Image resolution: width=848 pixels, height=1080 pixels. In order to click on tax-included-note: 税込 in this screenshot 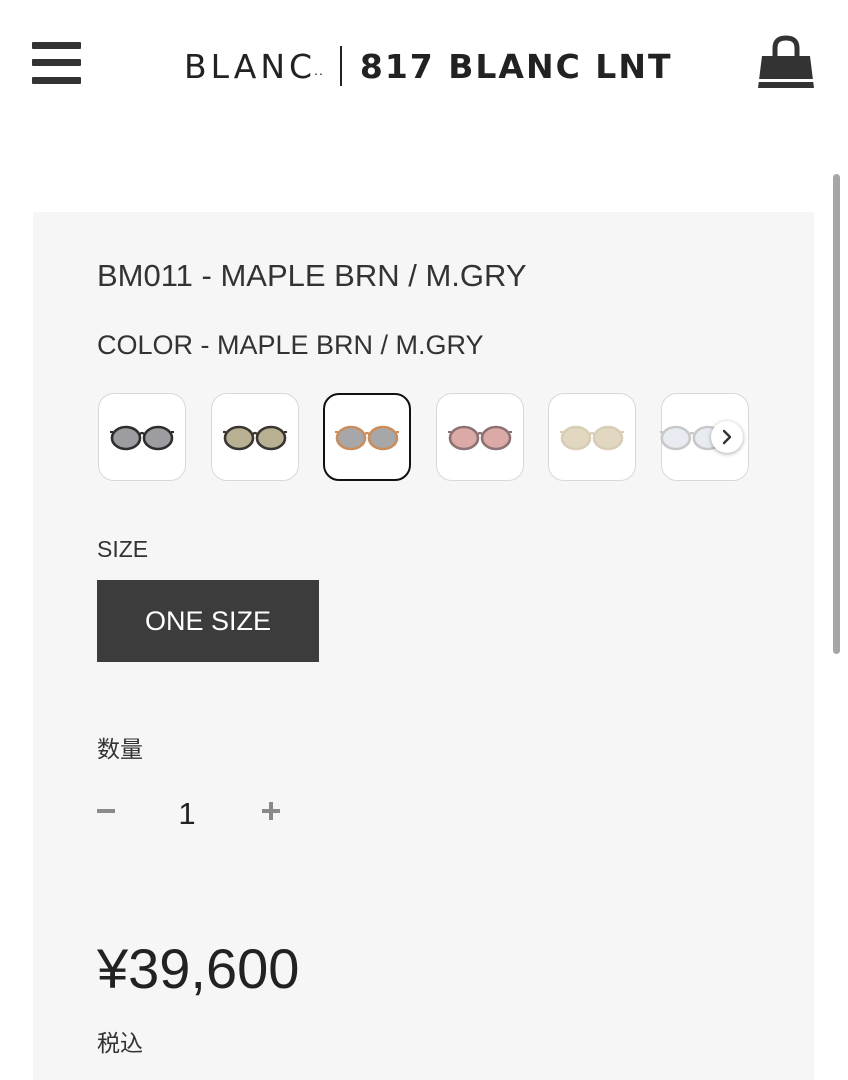, I will do `click(120, 1044)`.